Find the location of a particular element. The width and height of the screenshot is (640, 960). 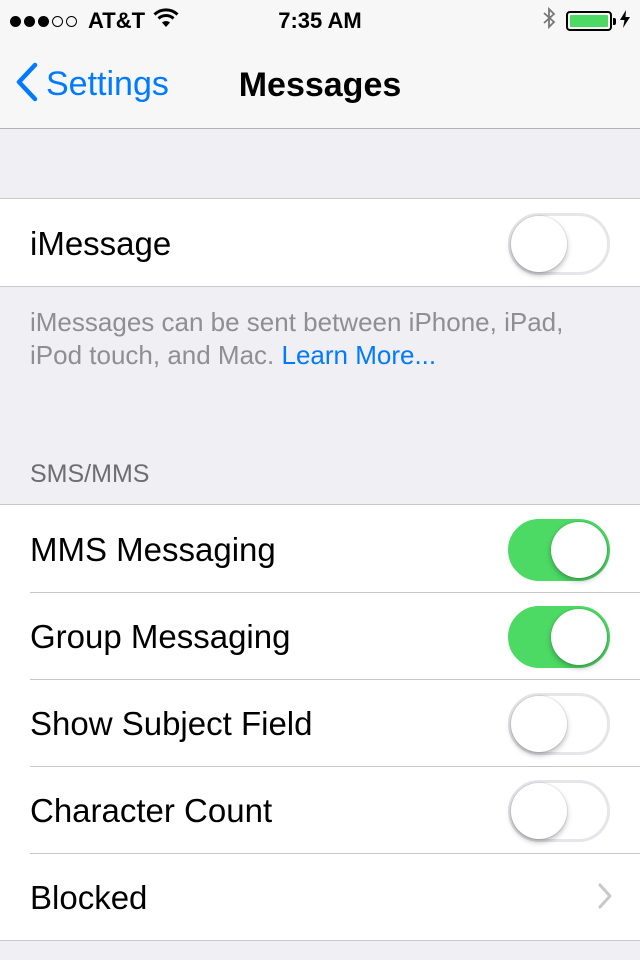

battery-fill is located at coordinates (589, 21).